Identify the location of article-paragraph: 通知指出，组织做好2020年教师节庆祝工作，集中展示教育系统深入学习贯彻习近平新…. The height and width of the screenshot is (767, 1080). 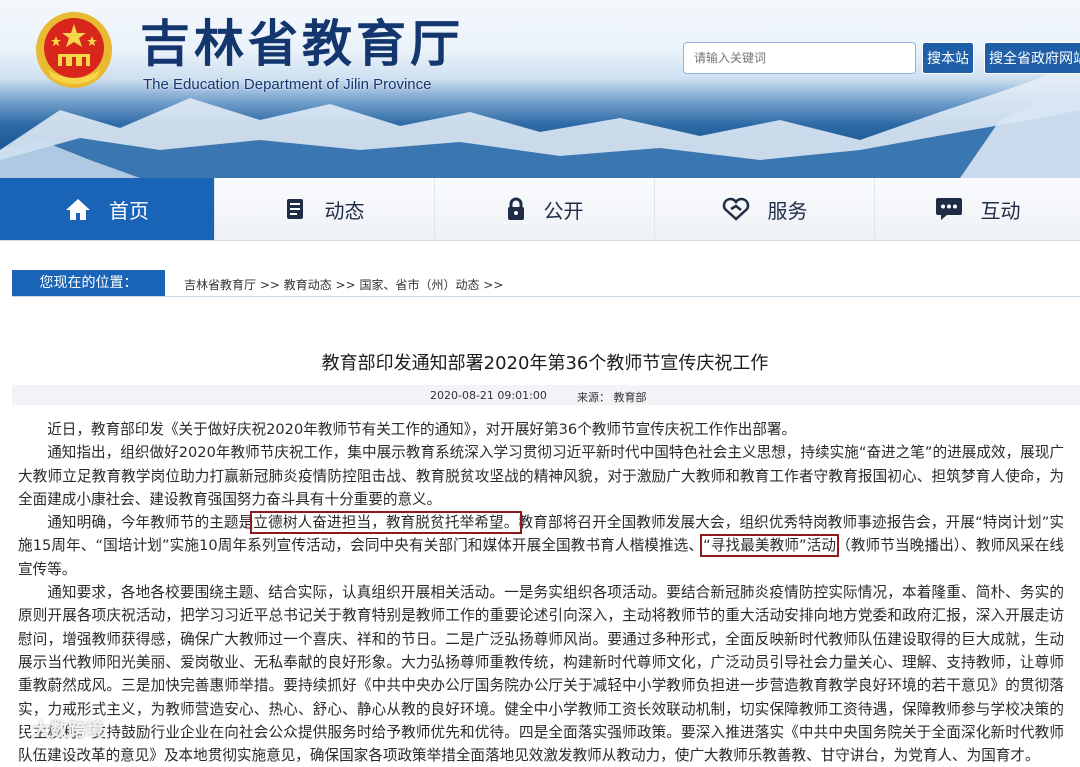
(541, 476).